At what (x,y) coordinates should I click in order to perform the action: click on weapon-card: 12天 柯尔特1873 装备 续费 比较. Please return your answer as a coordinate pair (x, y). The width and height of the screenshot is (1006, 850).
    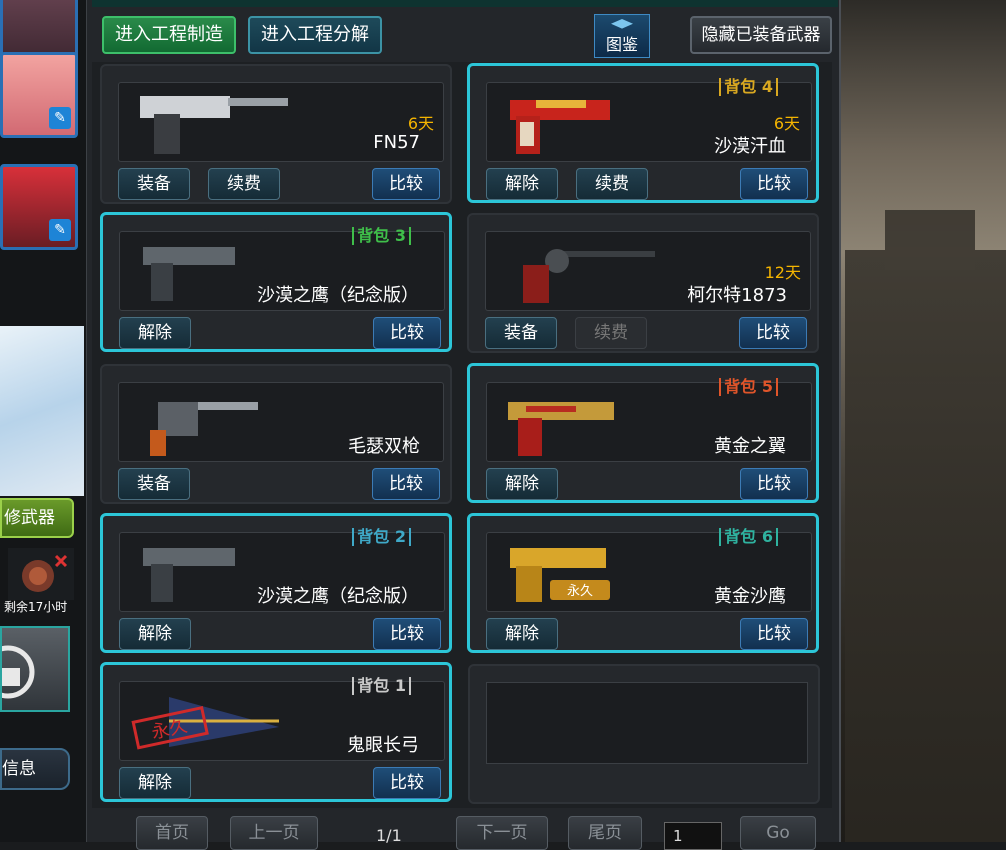
    Looking at the image, I should click on (643, 283).